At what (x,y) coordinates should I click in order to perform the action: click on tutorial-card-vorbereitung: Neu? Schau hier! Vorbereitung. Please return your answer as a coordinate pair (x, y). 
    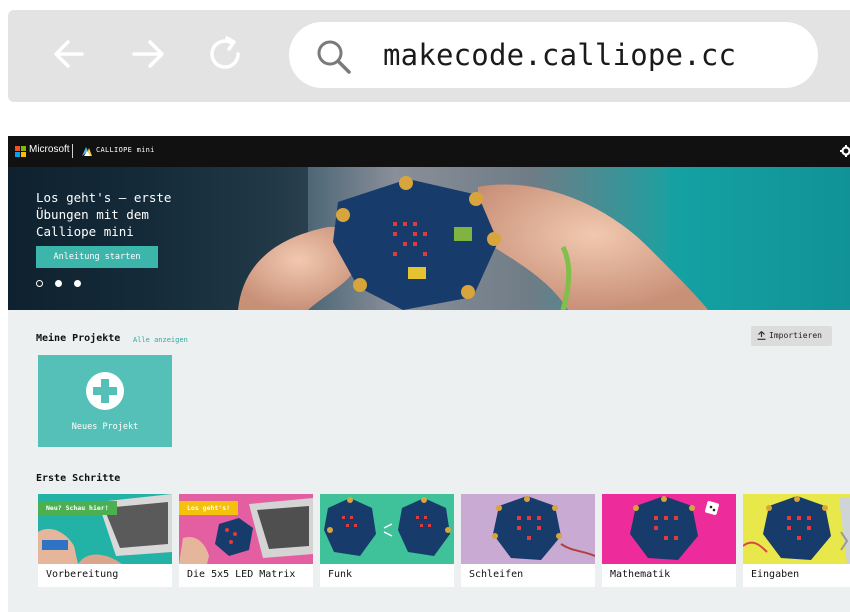
    Looking at the image, I should click on (105, 540).